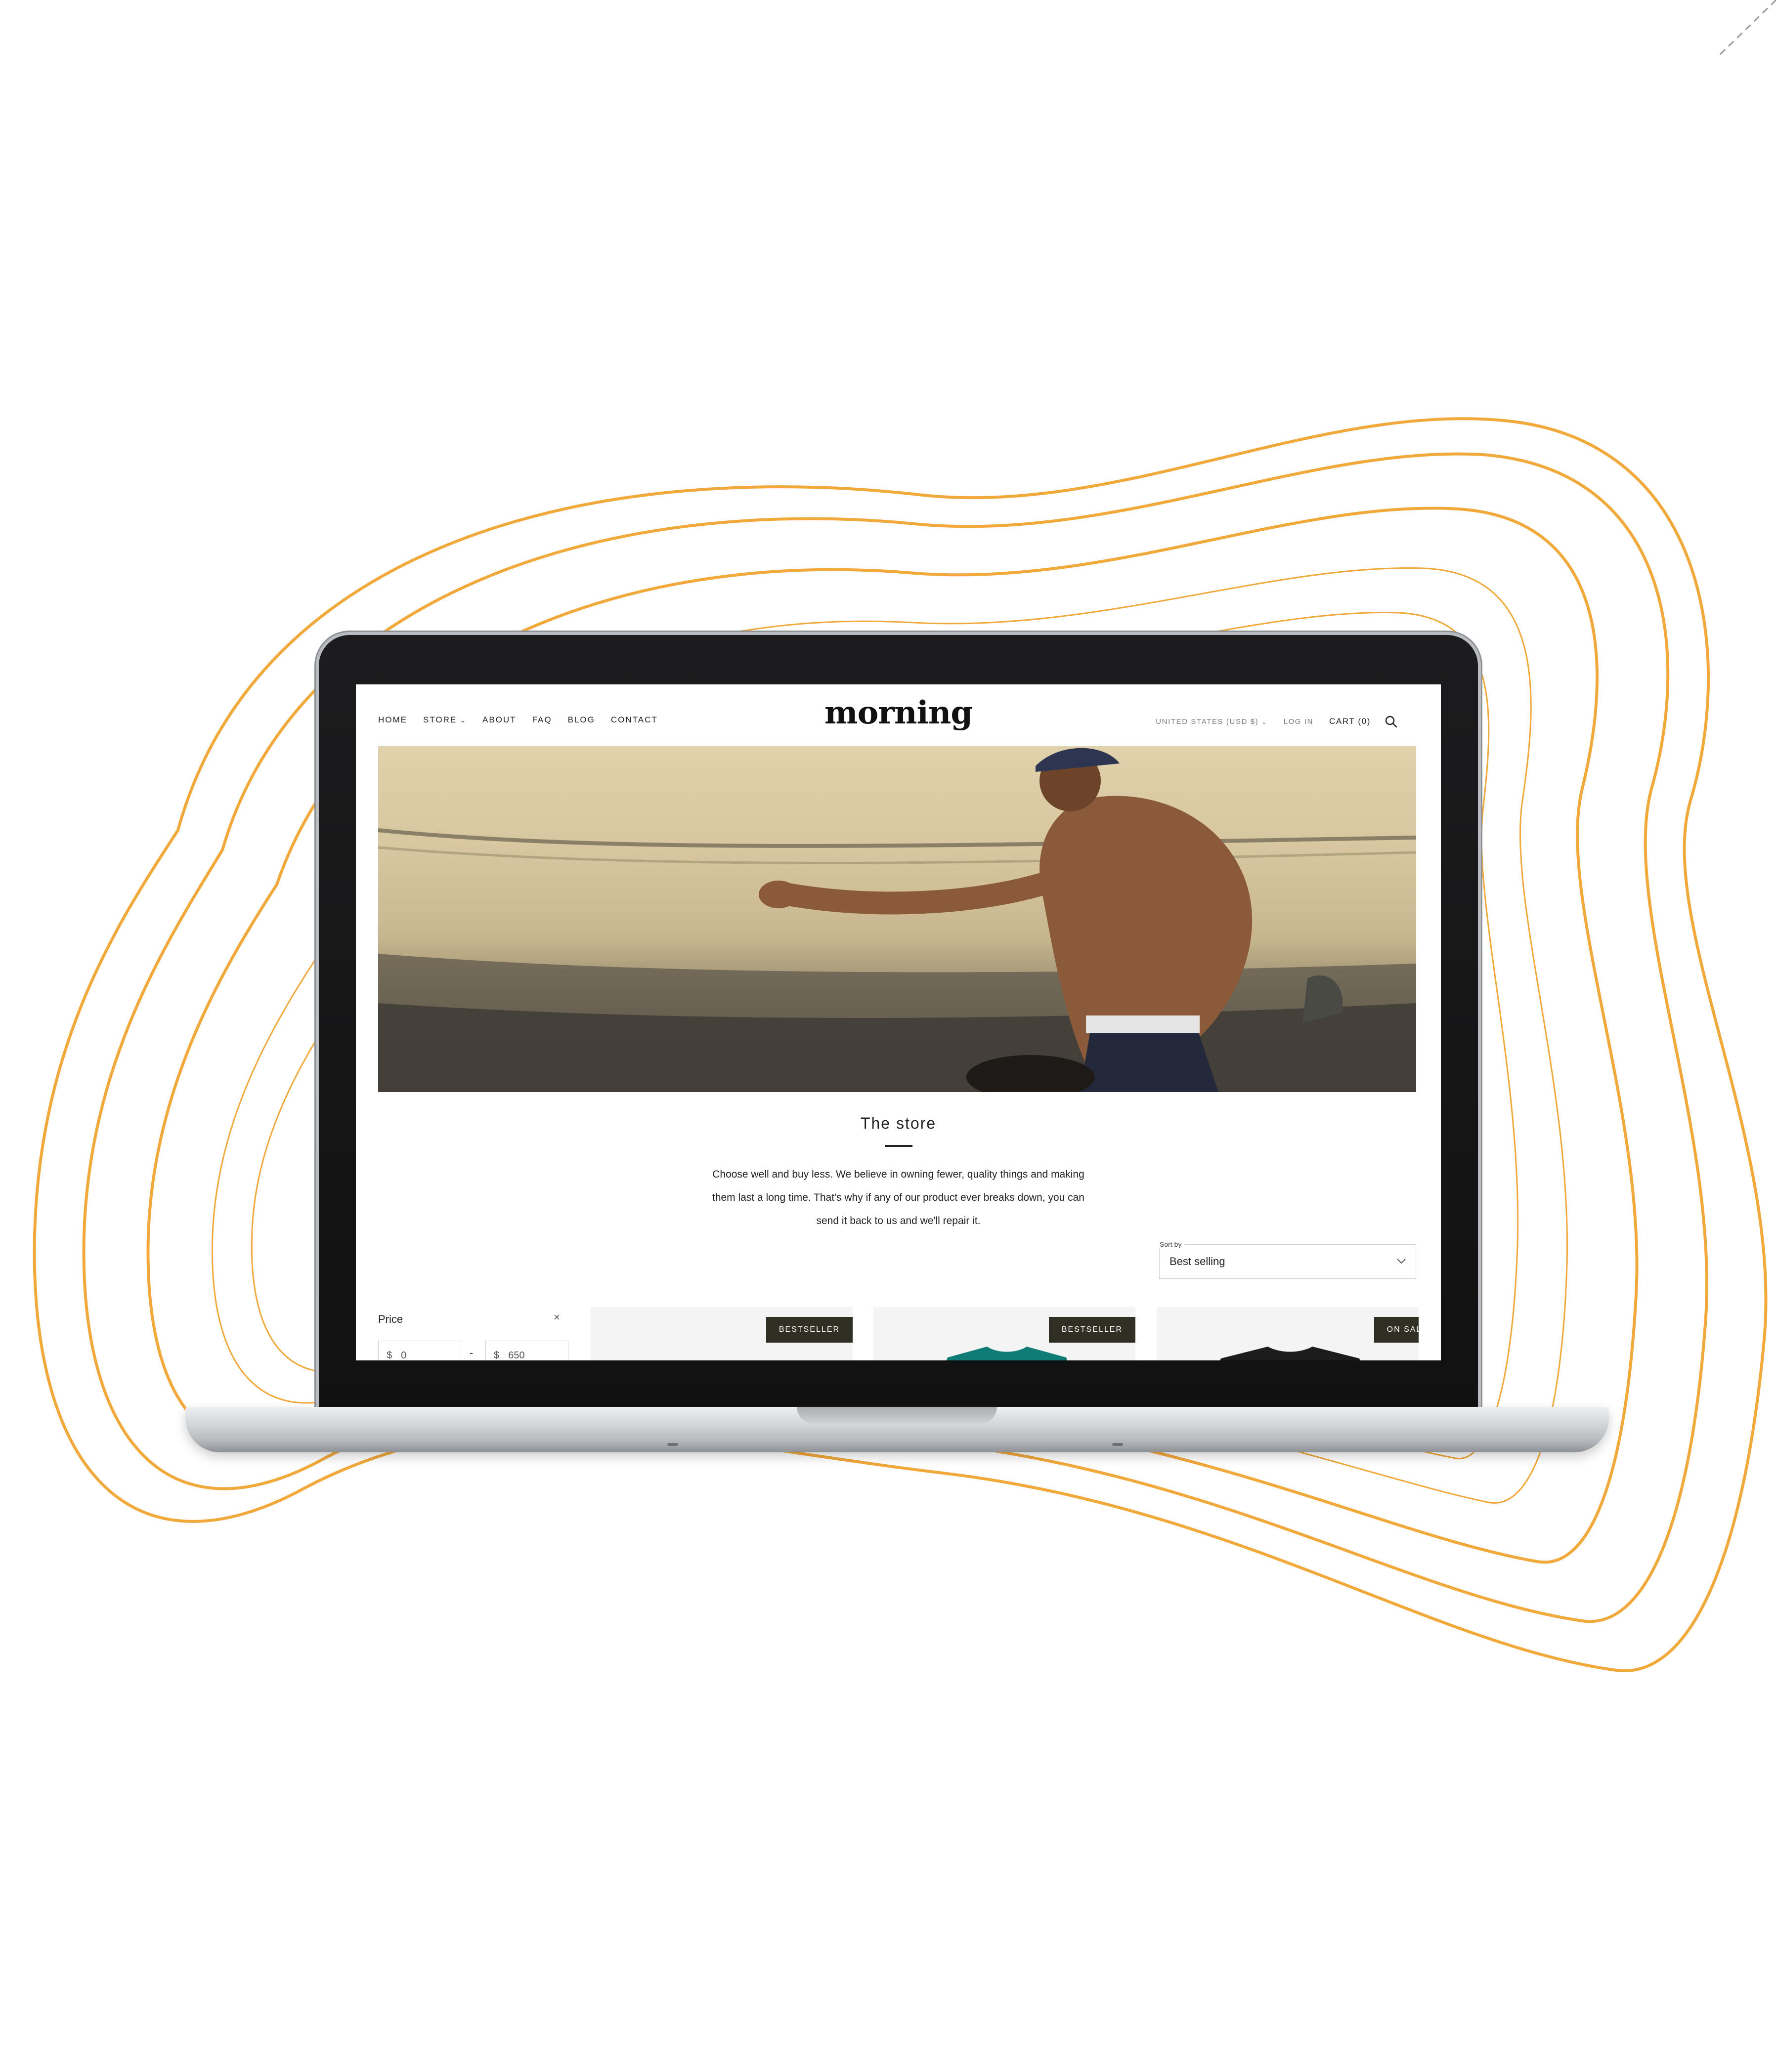  Describe the element at coordinates (1391, 721) in the screenshot. I see `search-icon` at that location.